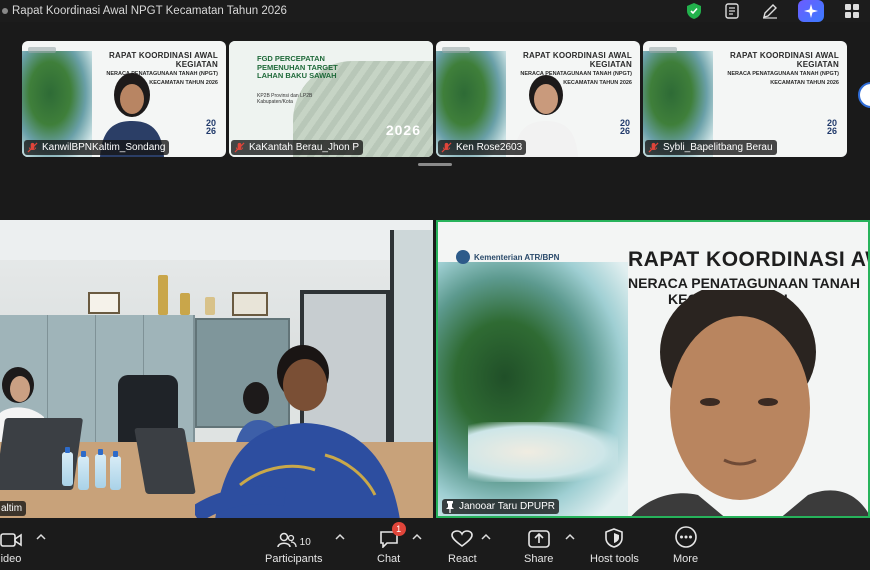 Image resolution: width=870 pixels, height=570 pixels. Describe the element at coordinates (539, 559) in the screenshot. I see `share-label: Share` at that location.